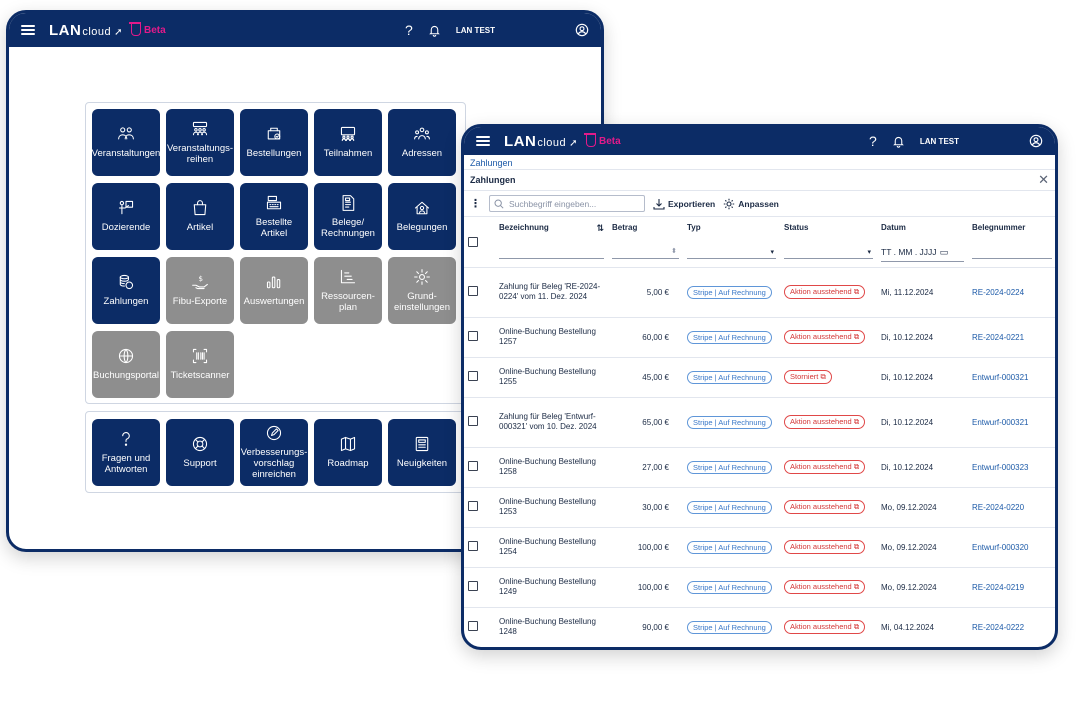 This screenshot has height=720, width=1077. What do you see at coordinates (1012, 253) in the screenshot?
I see `filter-belegnummer` at bounding box center [1012, 253].